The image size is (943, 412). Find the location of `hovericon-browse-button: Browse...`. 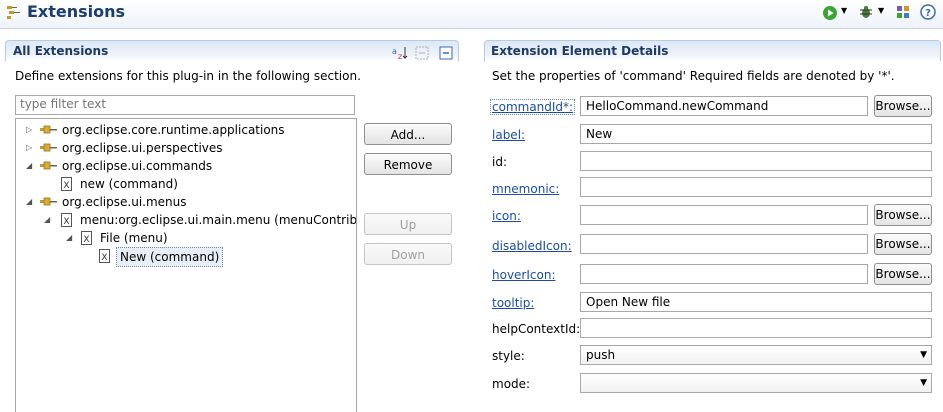

hovericon-browse-button: Browse... is located at coordinates (903, 274).